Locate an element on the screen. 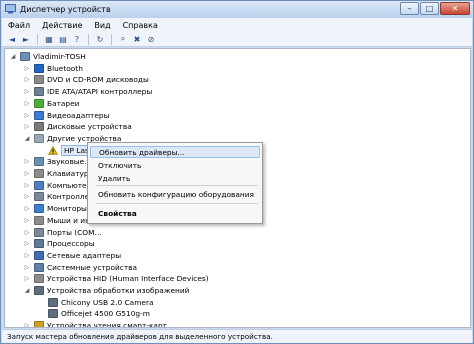 The height and width of the screenshot is (344, 474). title-bar: Диспетчер устройств – □ ✕ is located at coordinates (237, 9).